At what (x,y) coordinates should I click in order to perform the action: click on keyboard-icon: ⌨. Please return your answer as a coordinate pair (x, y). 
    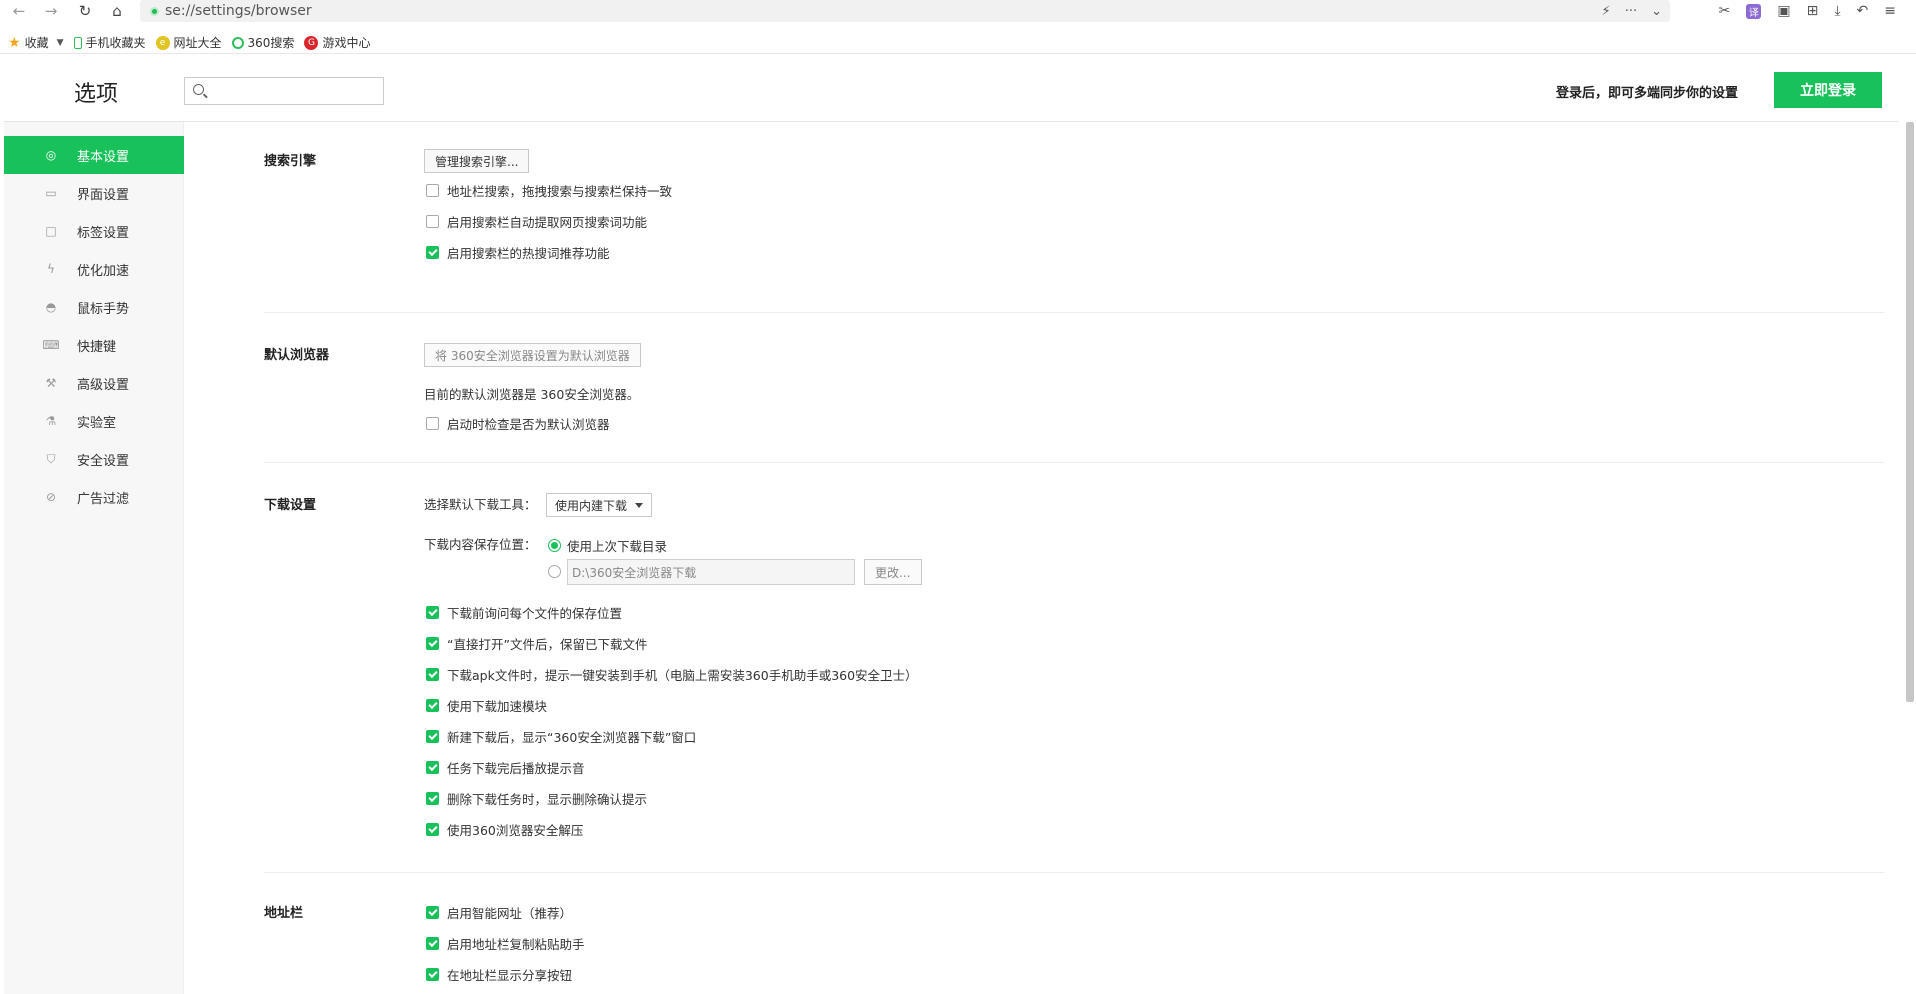
    Looking at the image, I should click on (51, 345).